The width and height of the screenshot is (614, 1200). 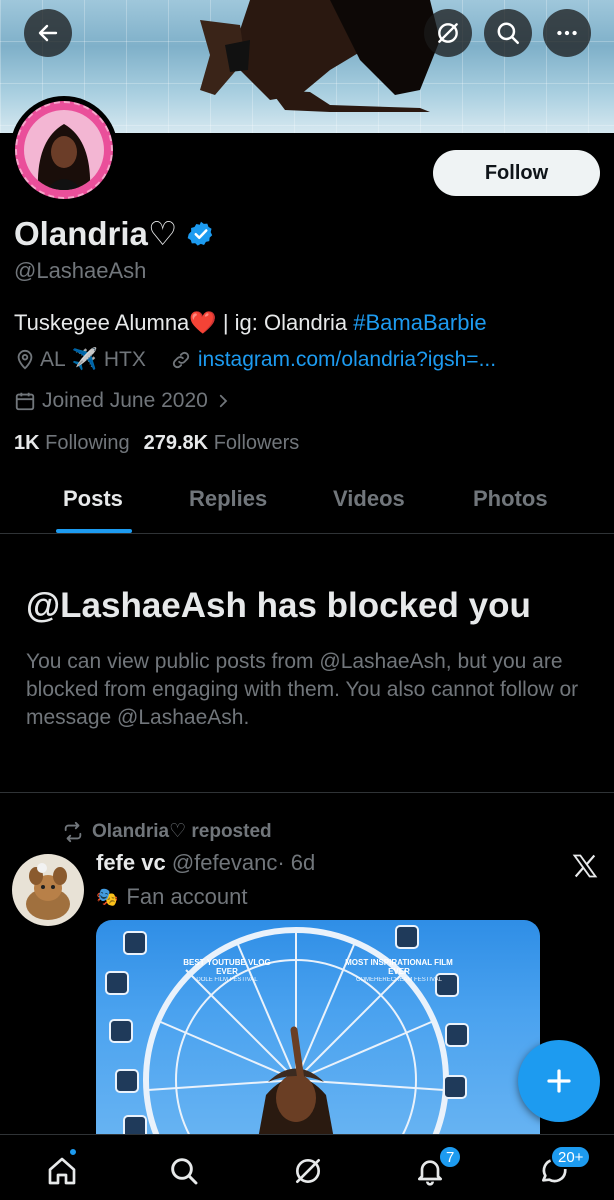 I want to click on display-name-text: Olandria♡, so click(x=96, y=233).